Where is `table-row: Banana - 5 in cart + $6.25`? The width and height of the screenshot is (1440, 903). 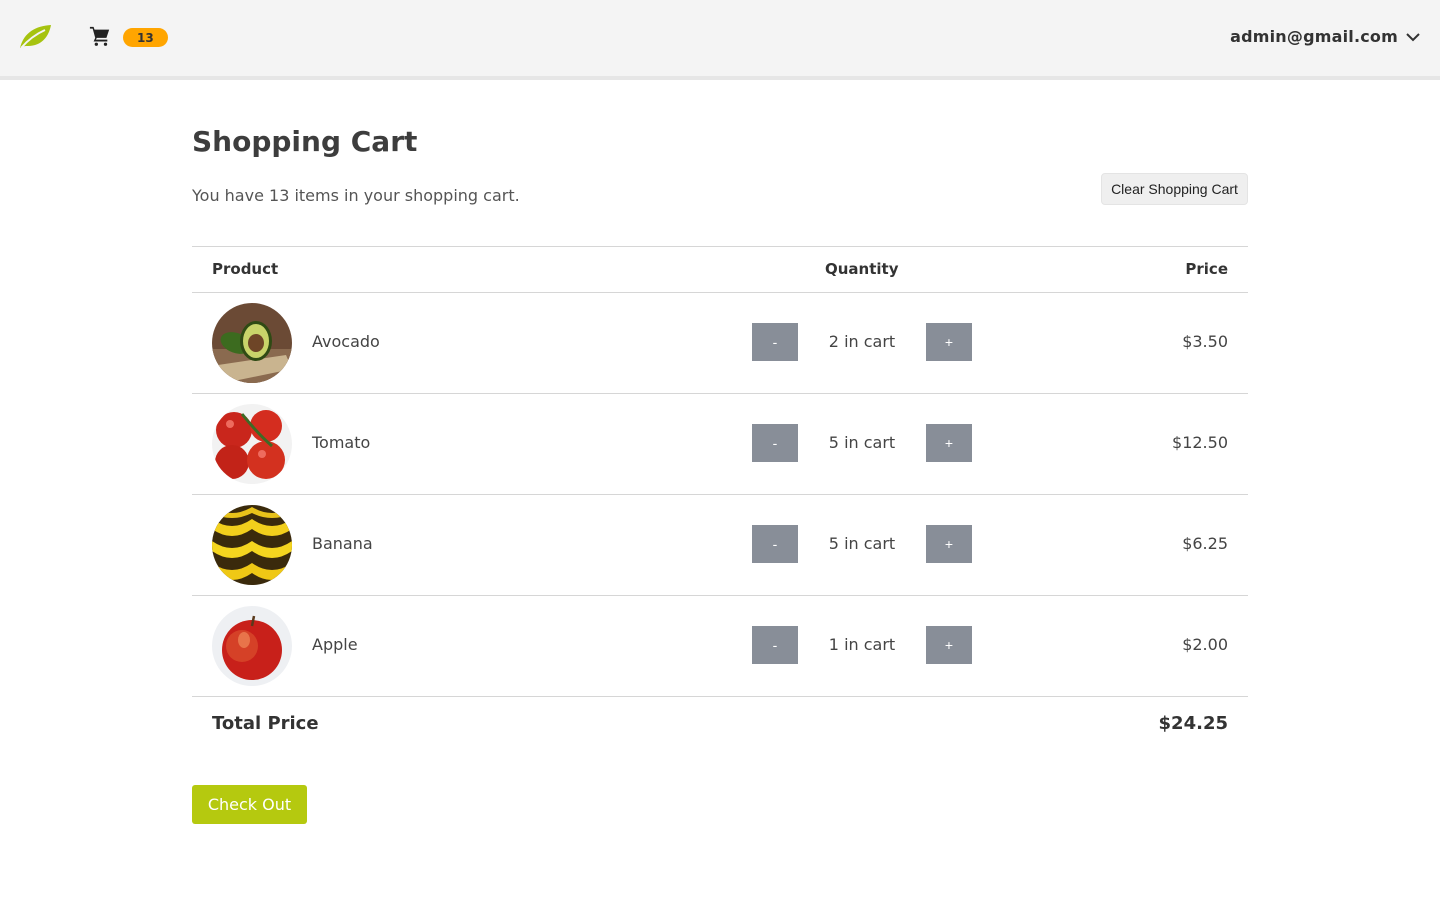 table-row: Banana - 5 in cart + $6.25 is located at coordinates (720, 545).